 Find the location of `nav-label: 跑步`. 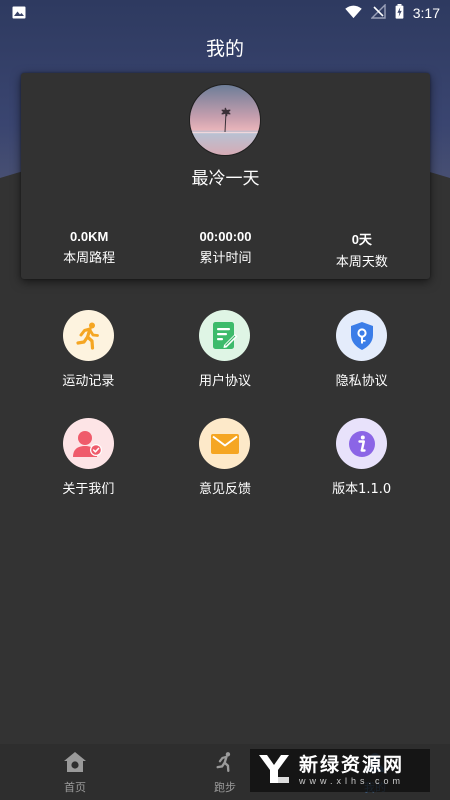

nav-label: 跑步 is located at coordinates (225, 787).